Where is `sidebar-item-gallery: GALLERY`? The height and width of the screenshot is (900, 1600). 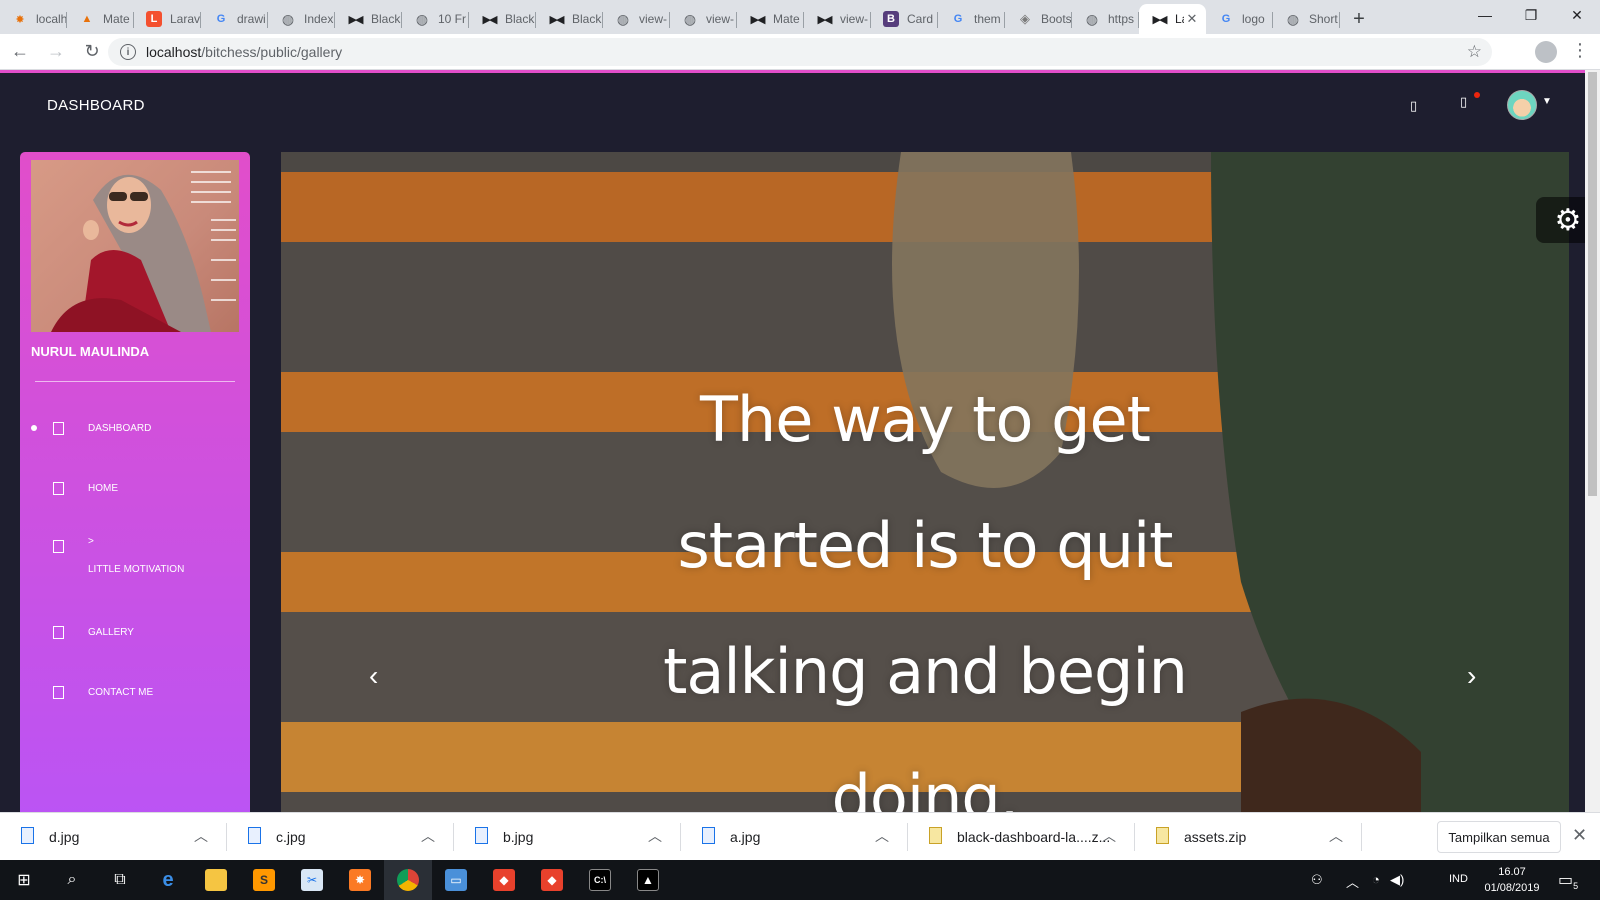 sidebar-item-gallery: GALLERY is located at coordinates (135, 634).